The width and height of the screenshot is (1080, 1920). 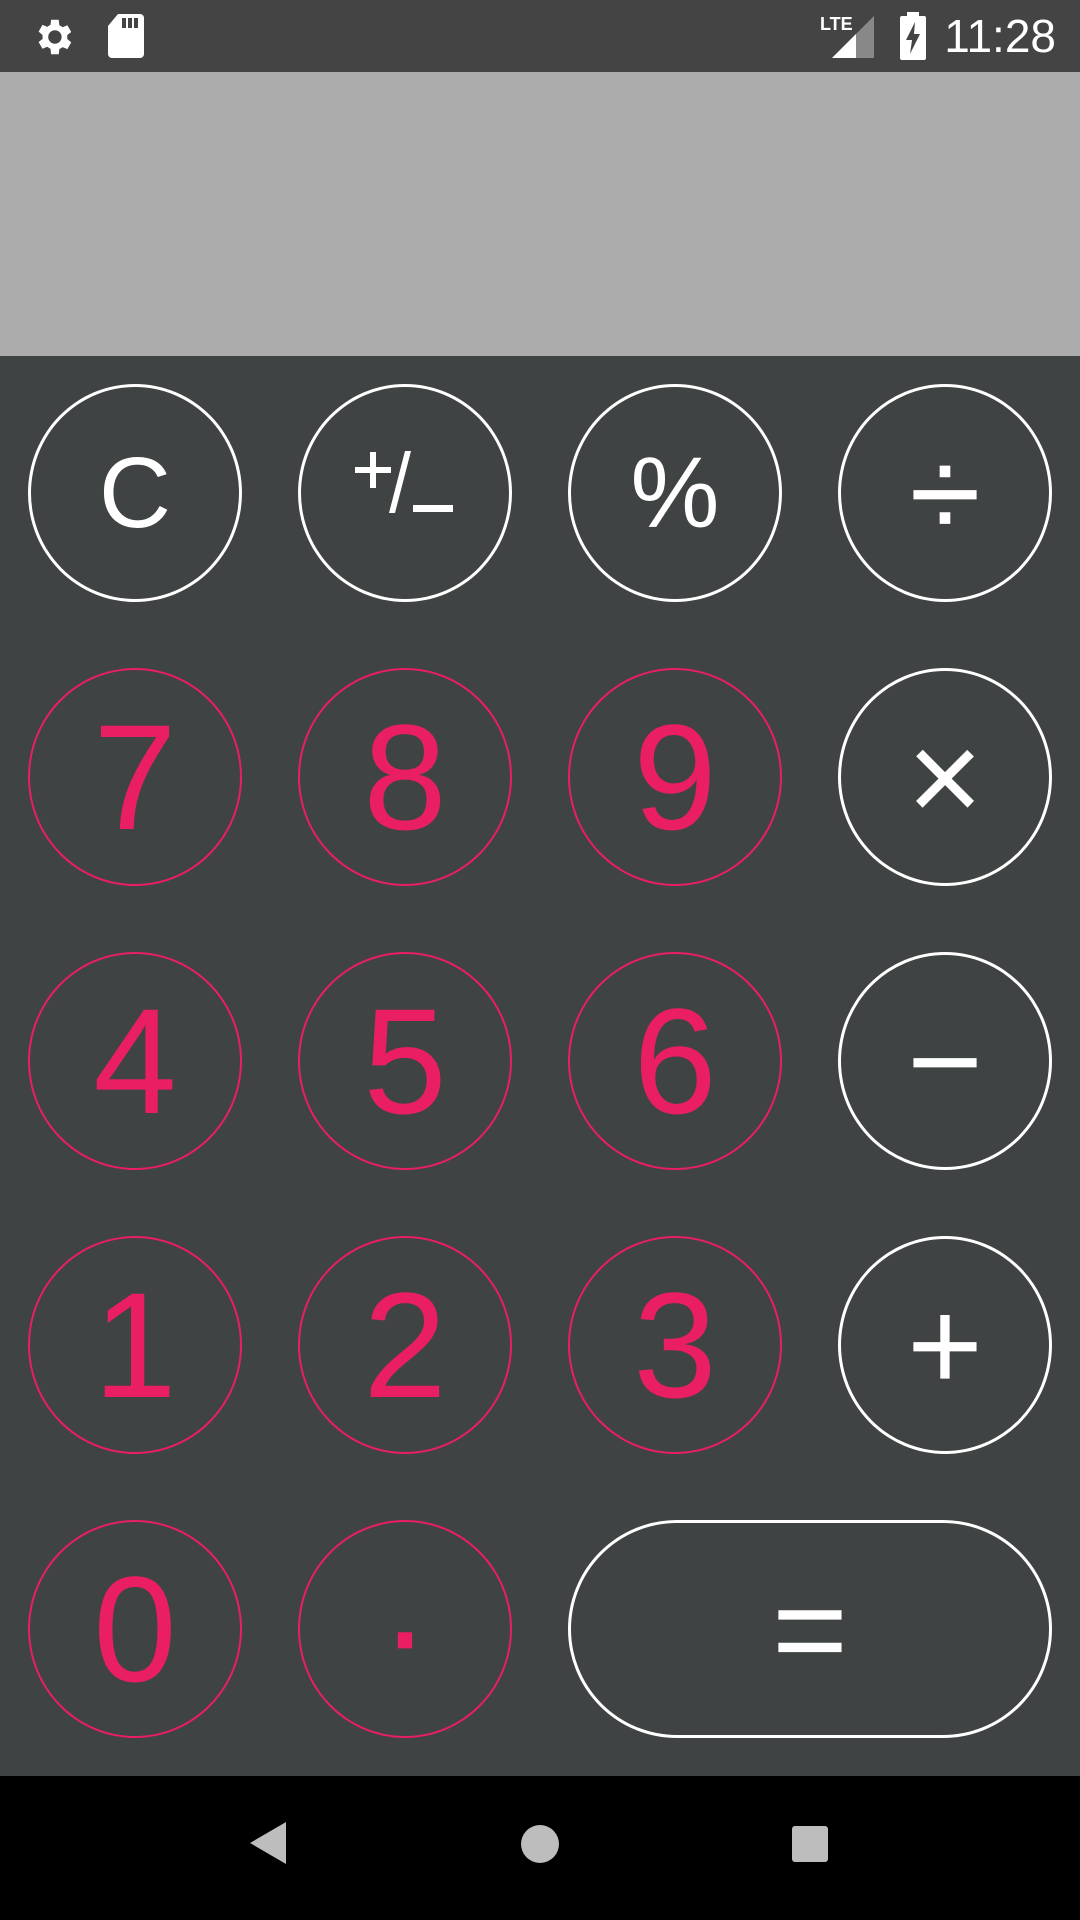 I want to click on settings-gear-icon, so click(x=53, y=39).